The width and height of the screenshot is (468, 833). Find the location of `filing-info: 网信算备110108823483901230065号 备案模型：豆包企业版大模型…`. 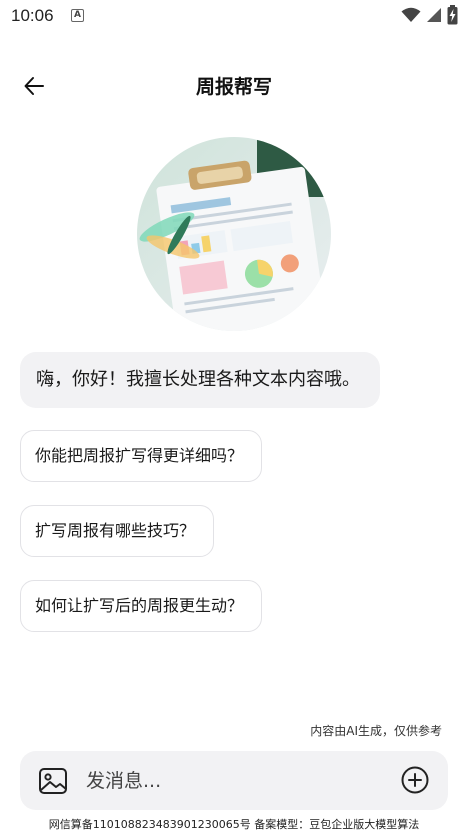

filing-info: 网信算备110108823483901230065号 备案模型：豆包企业版大模型… is located at coordinates (234, 824).